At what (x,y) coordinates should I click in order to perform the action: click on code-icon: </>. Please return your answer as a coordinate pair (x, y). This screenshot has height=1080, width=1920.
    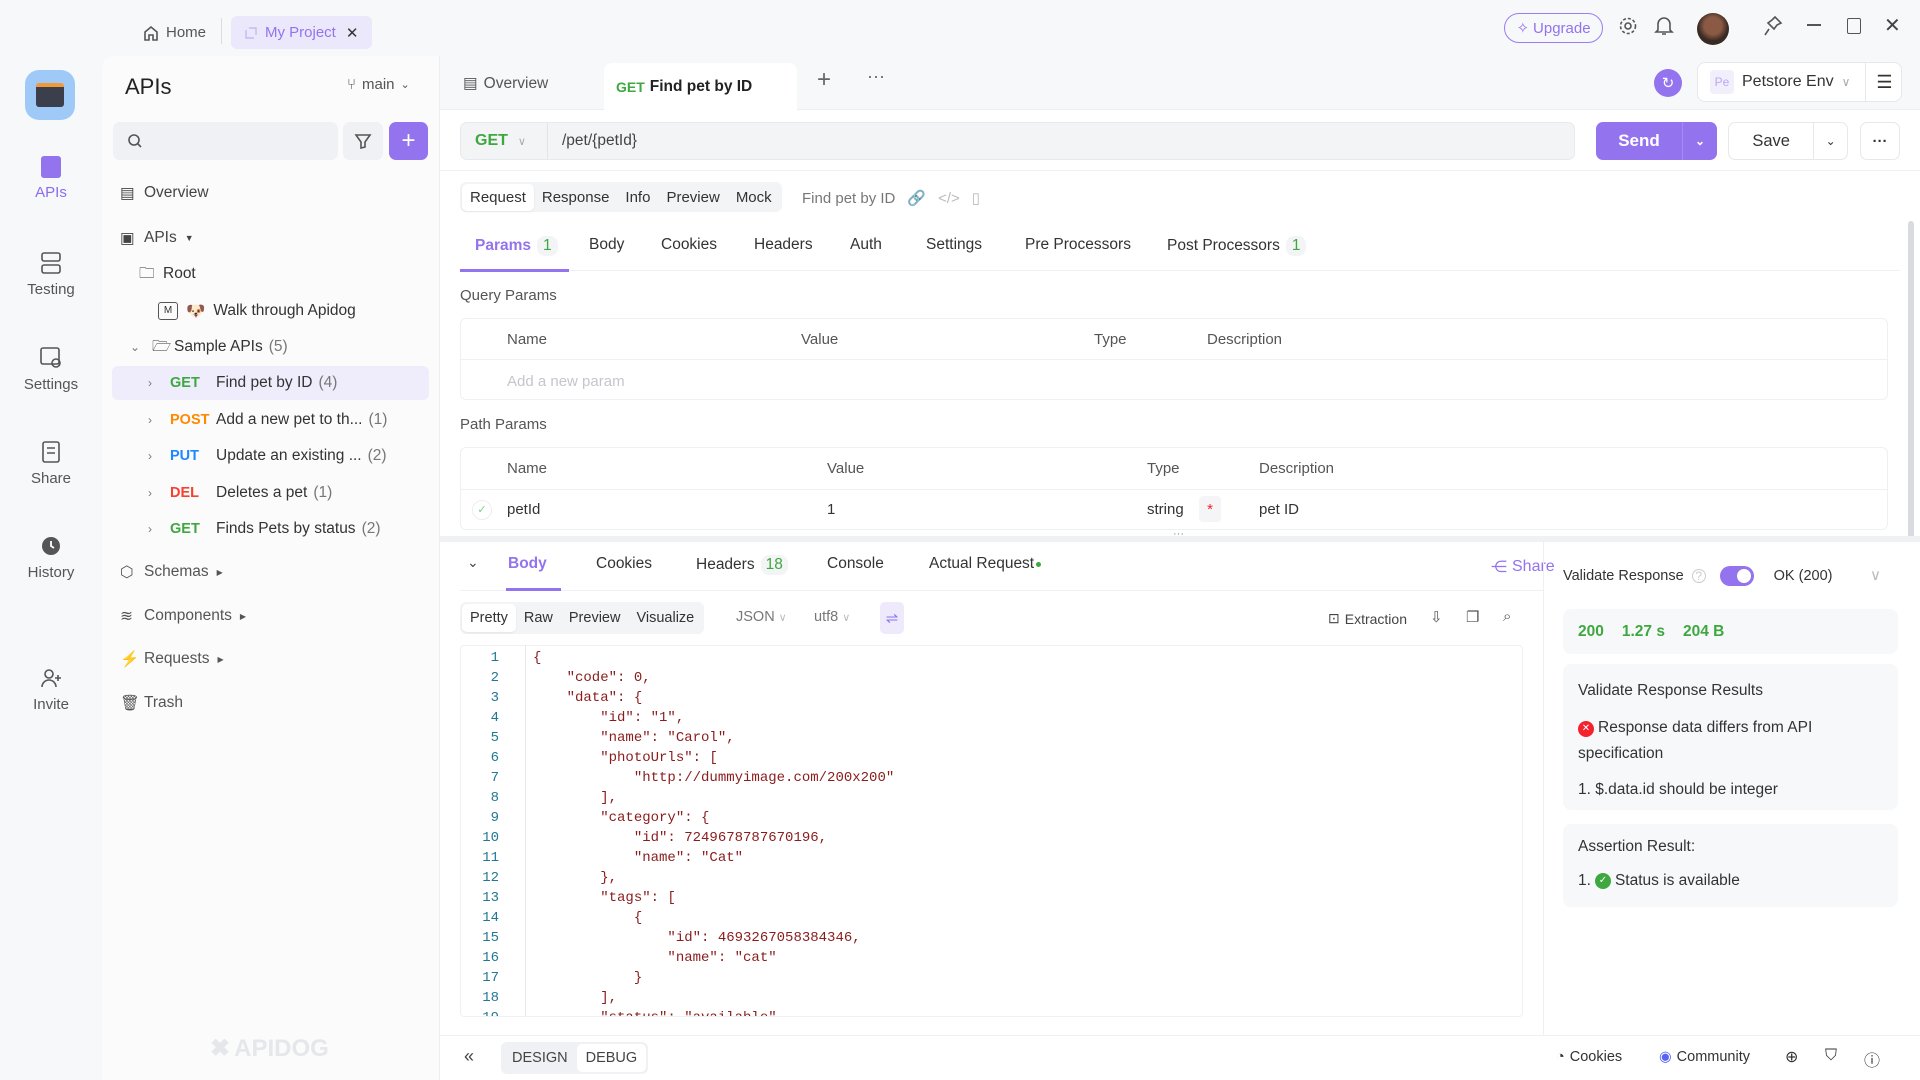
    Looking at the image, I should click on (949, 198).